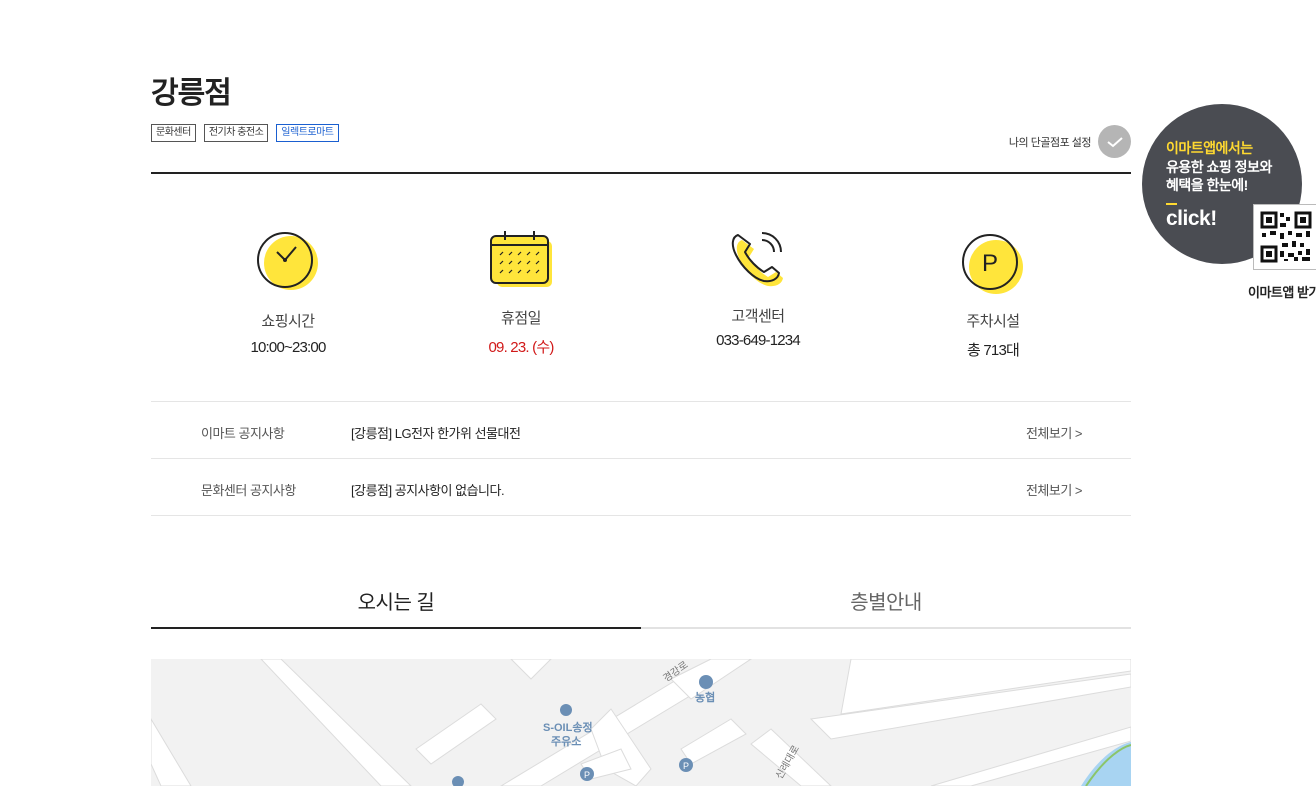 This screenshot has width=1316, height=786. What do you see at coordinates (428, 490) in the screenshot?
I see `notice-text: [강릉점] 공지사항이 없습니다.` at bounding box center [428, 490].